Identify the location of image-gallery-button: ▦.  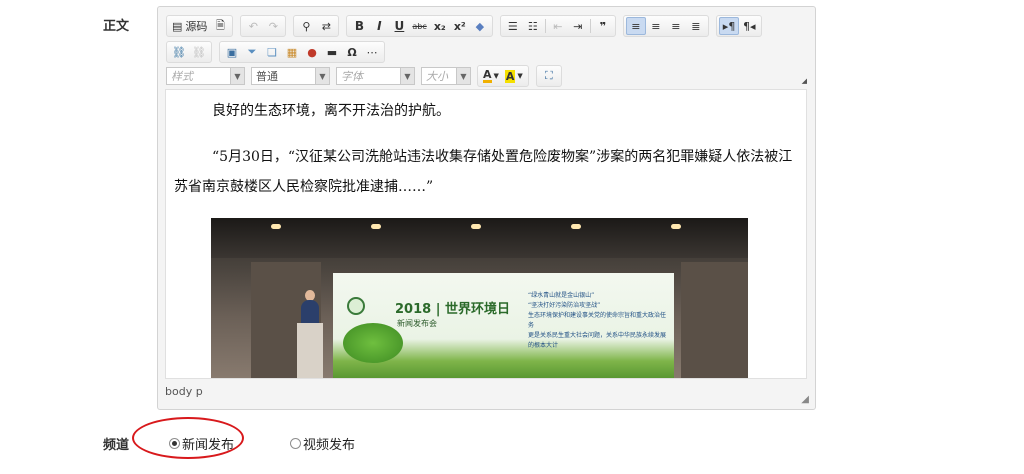
(292, 52).